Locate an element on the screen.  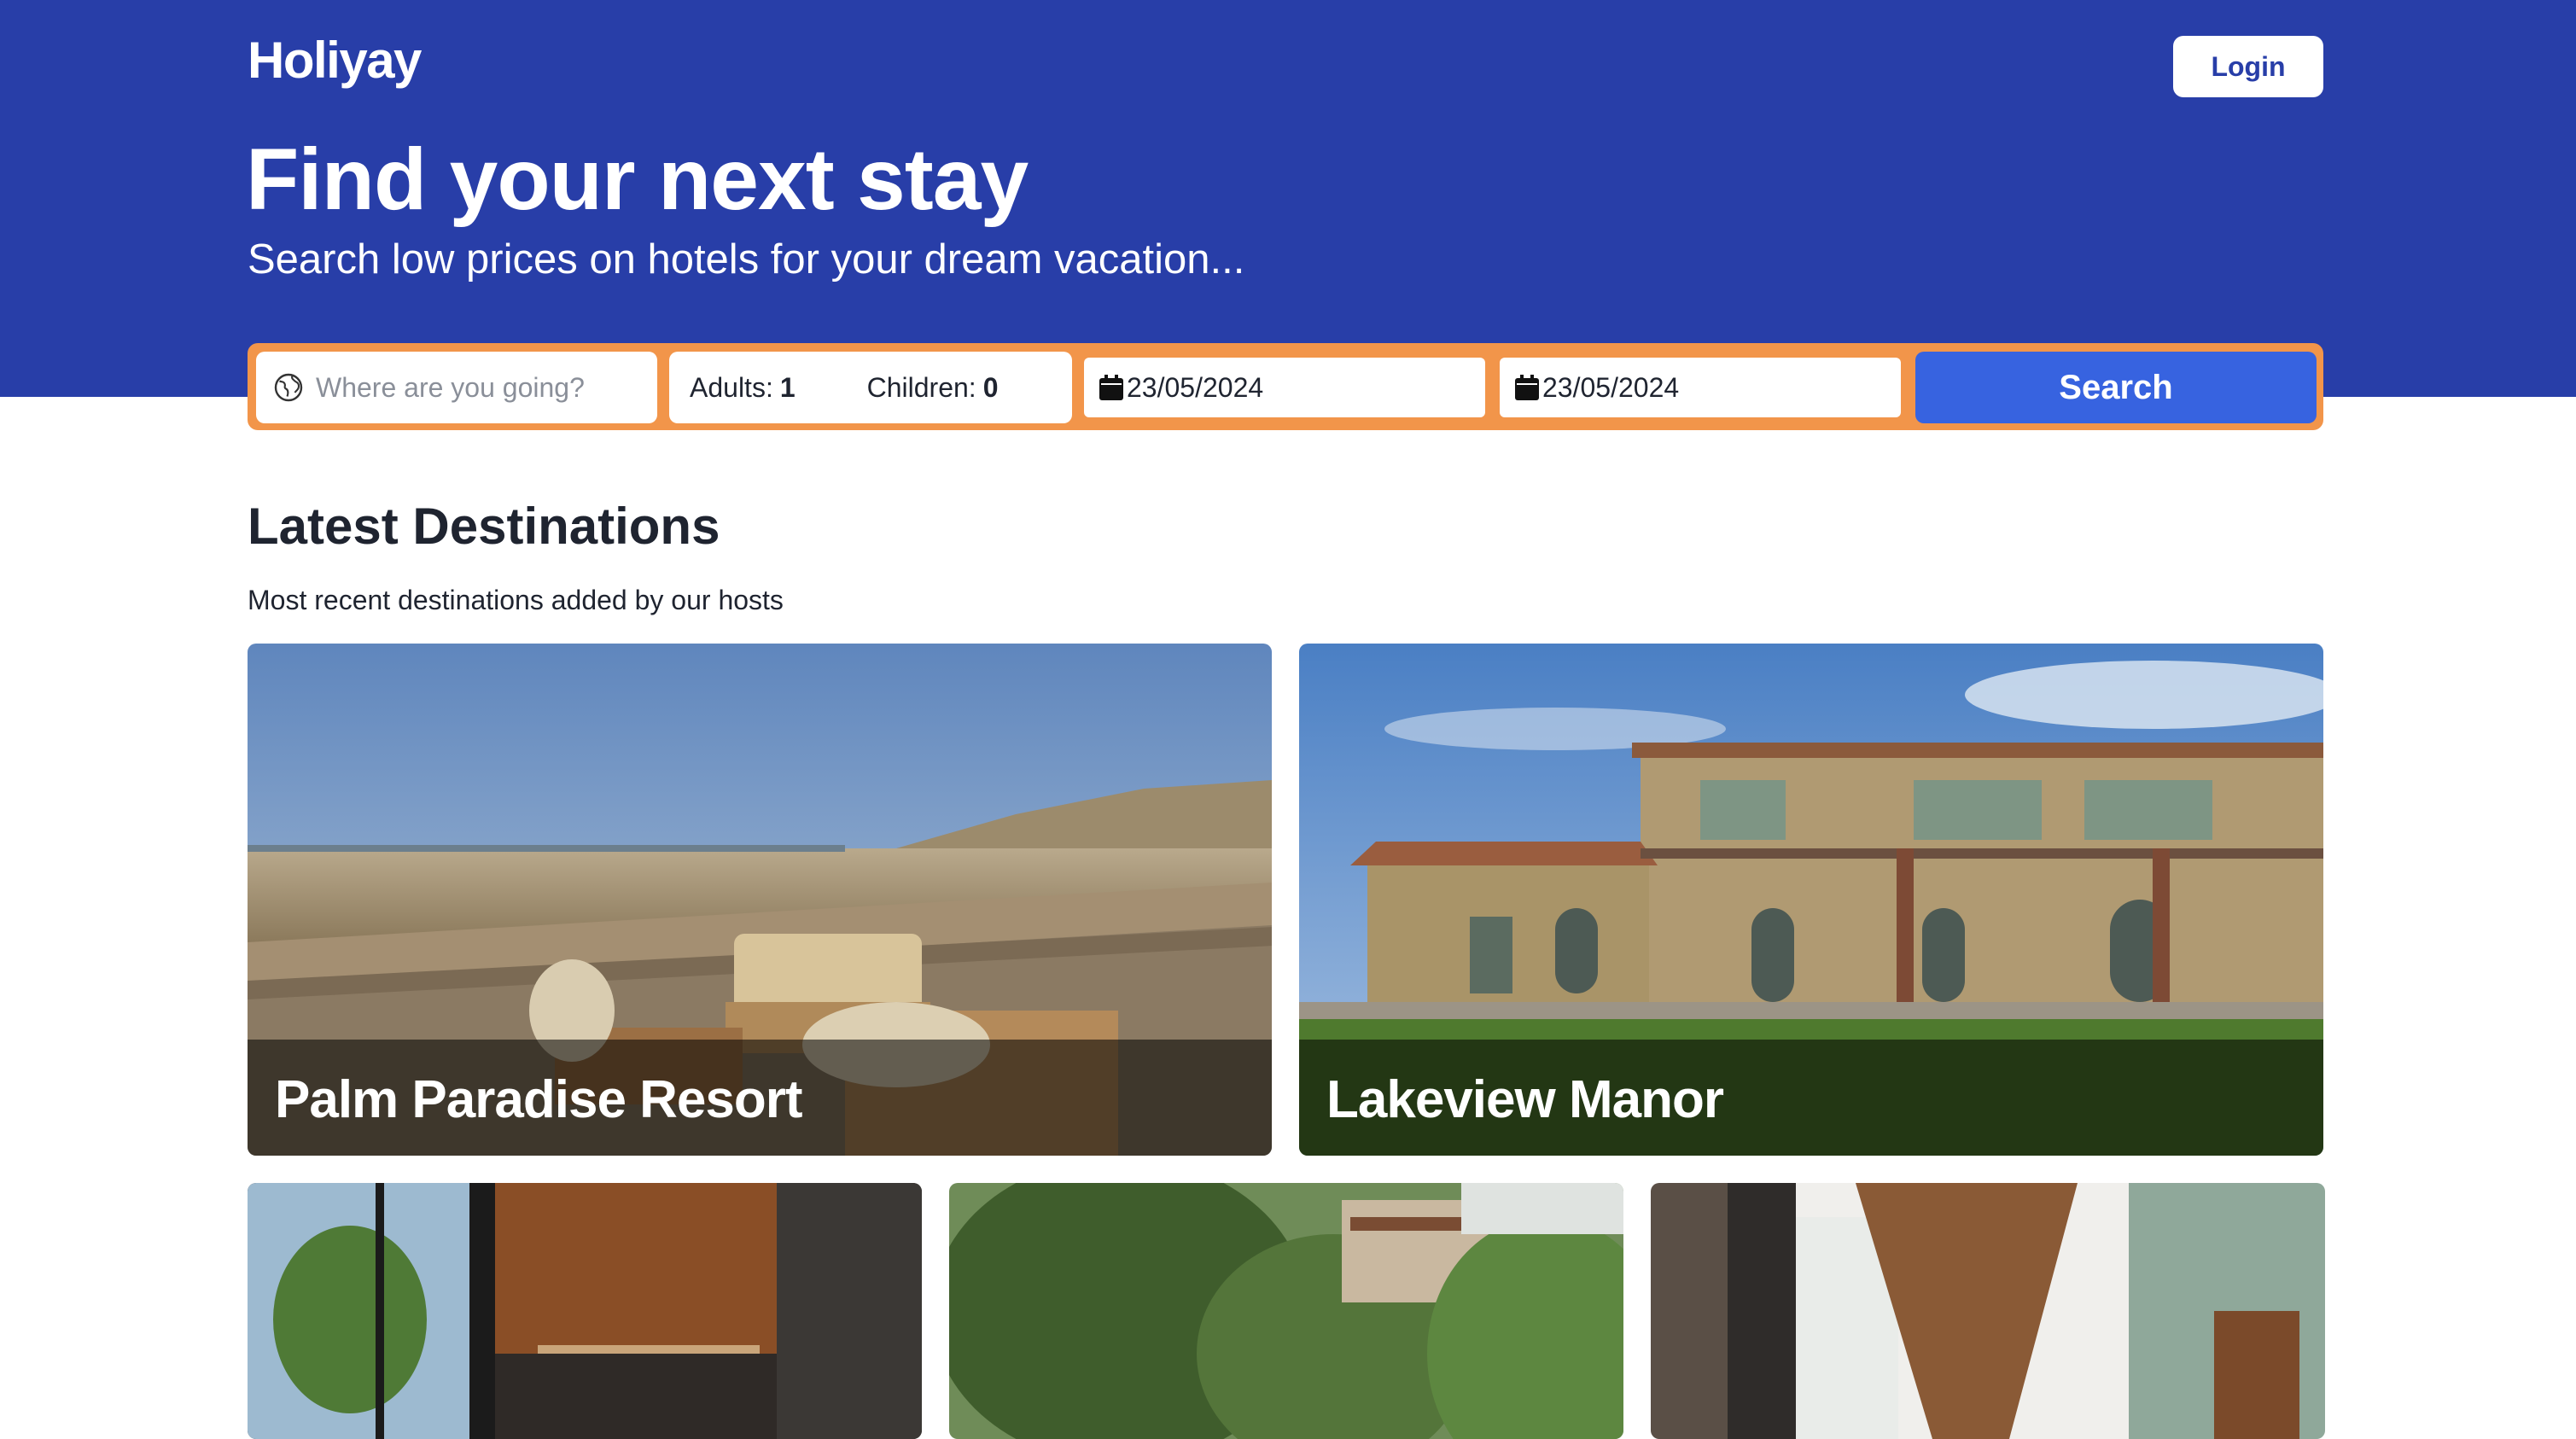
destination-name: Palm Paradise Resort is located at coordinates (539, 1099).